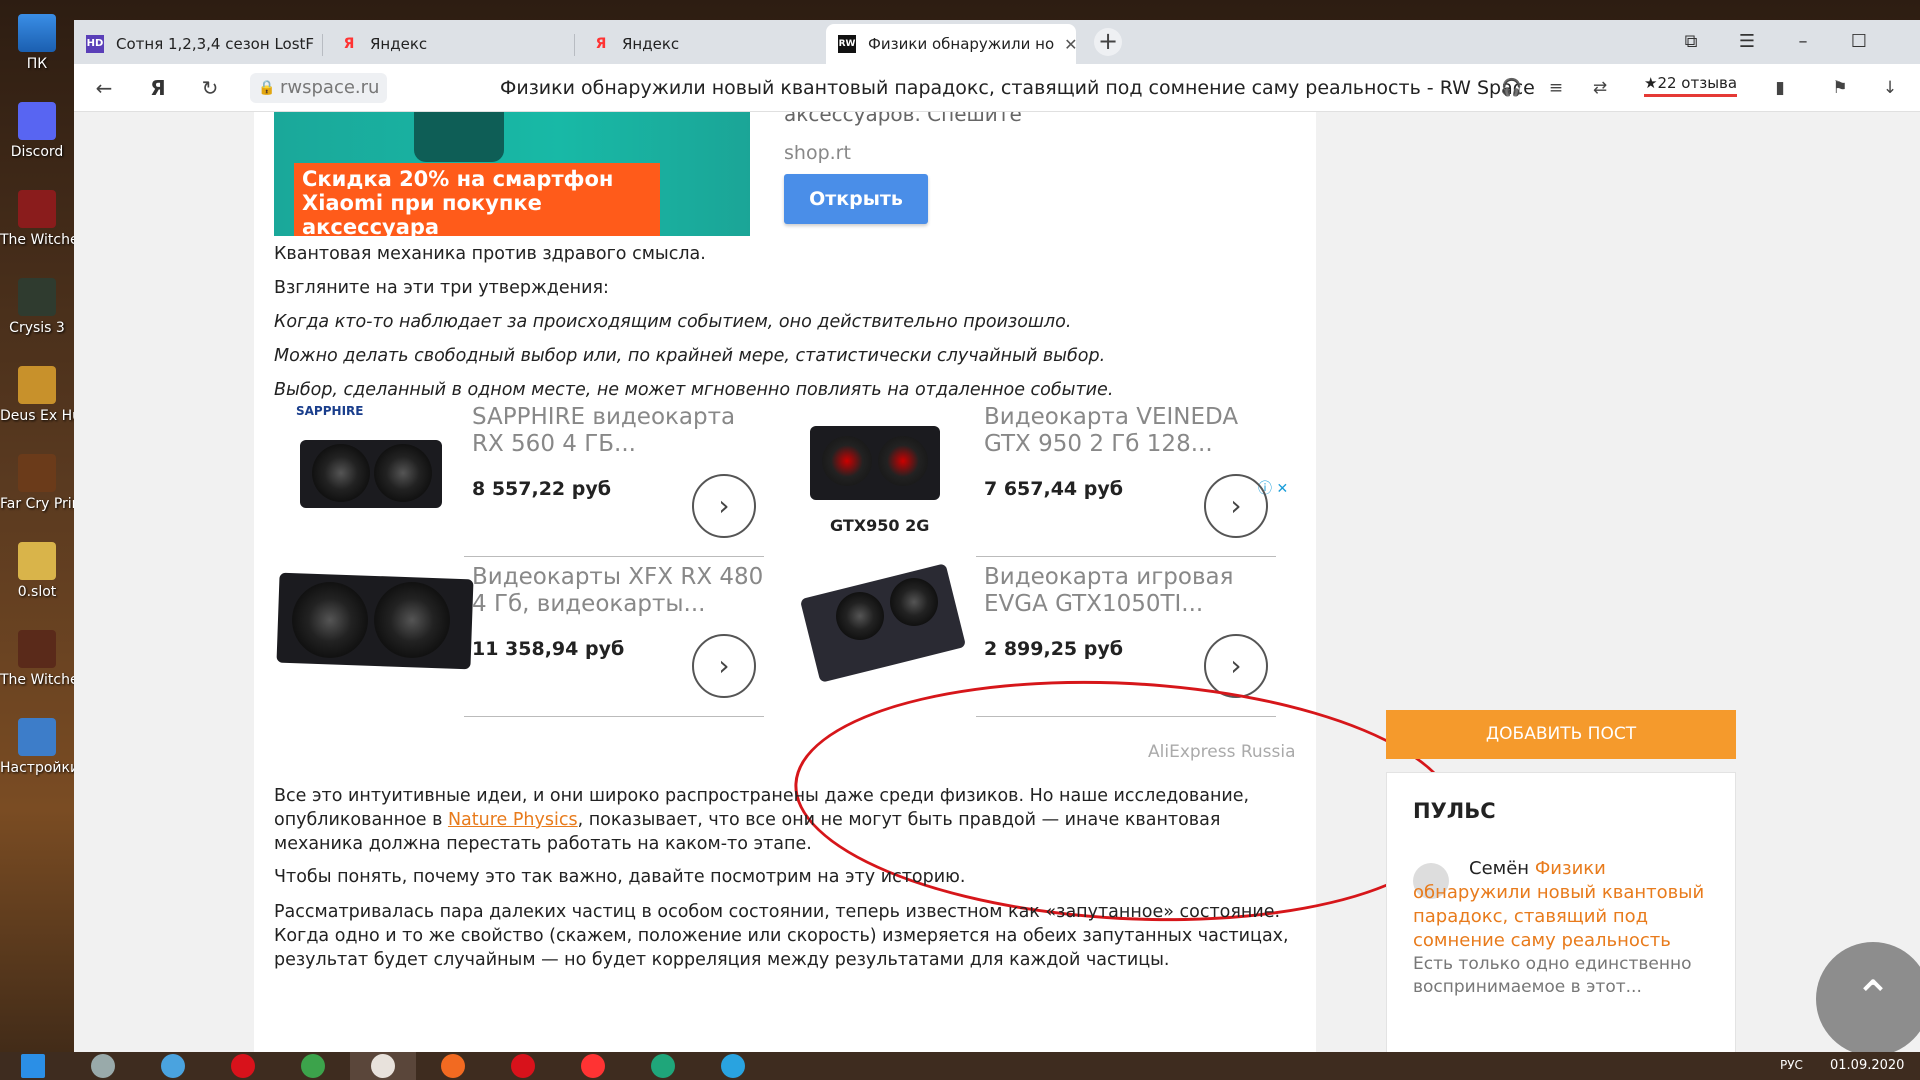 This screenshot has height=1080, width=1920. I want to click on start-button, so click(33, 1066).